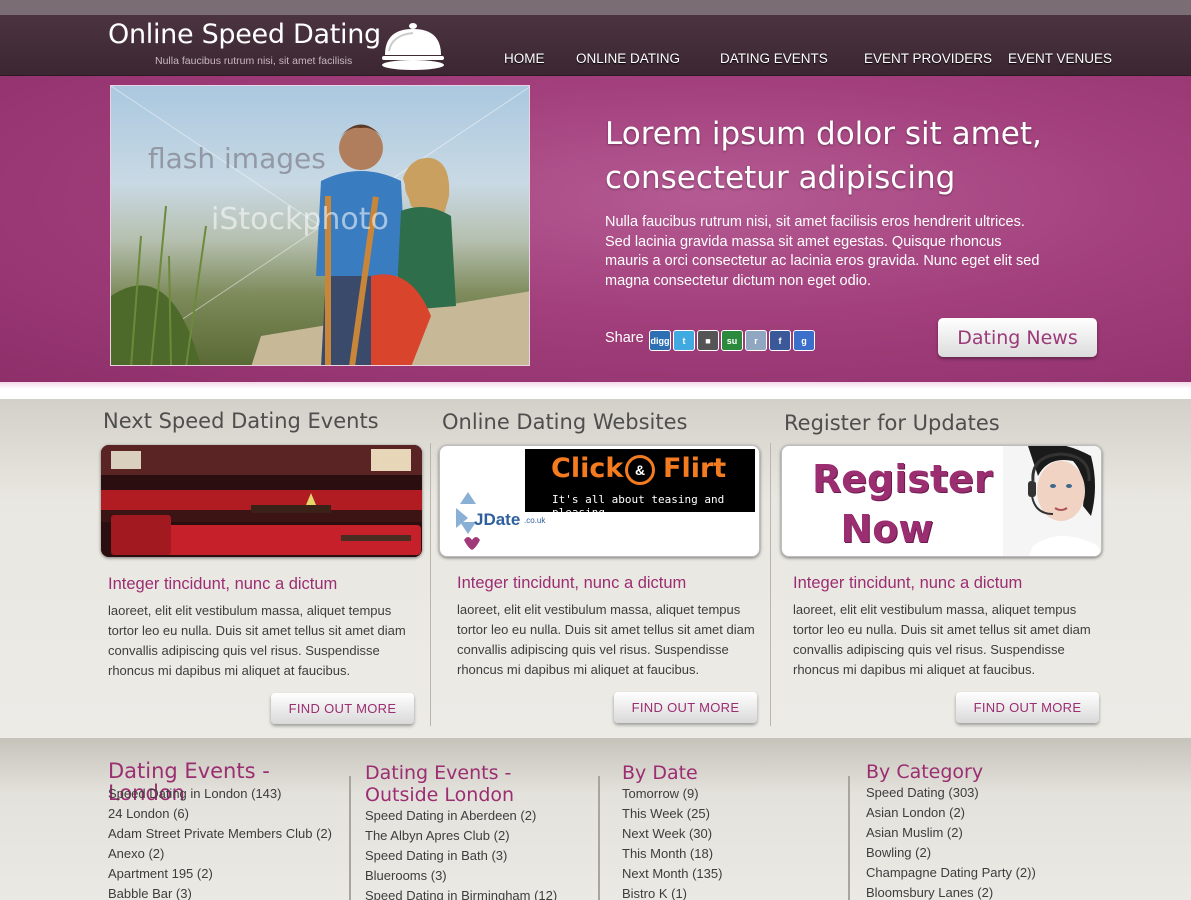 The image size is (1191, 900). Describe the element at coordinates (672, 814) in the screenshot. I see `footer-link: This Week (25)` at that location.